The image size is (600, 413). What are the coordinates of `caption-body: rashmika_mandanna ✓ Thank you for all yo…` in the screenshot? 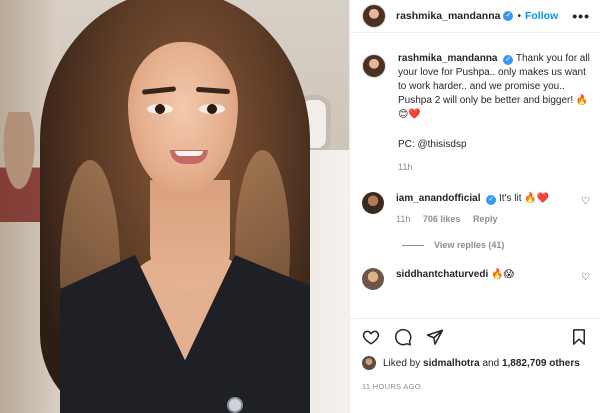 It's located at (494, 113).